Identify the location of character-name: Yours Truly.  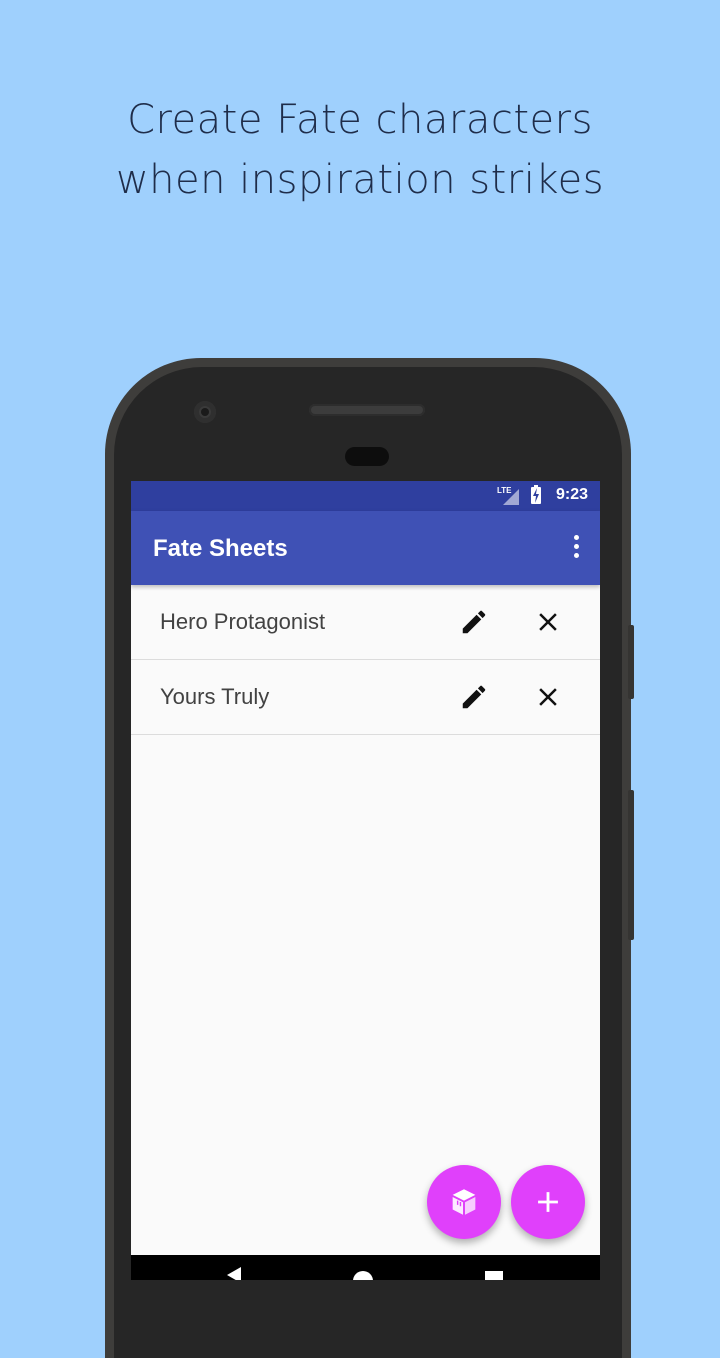
(215, 696).